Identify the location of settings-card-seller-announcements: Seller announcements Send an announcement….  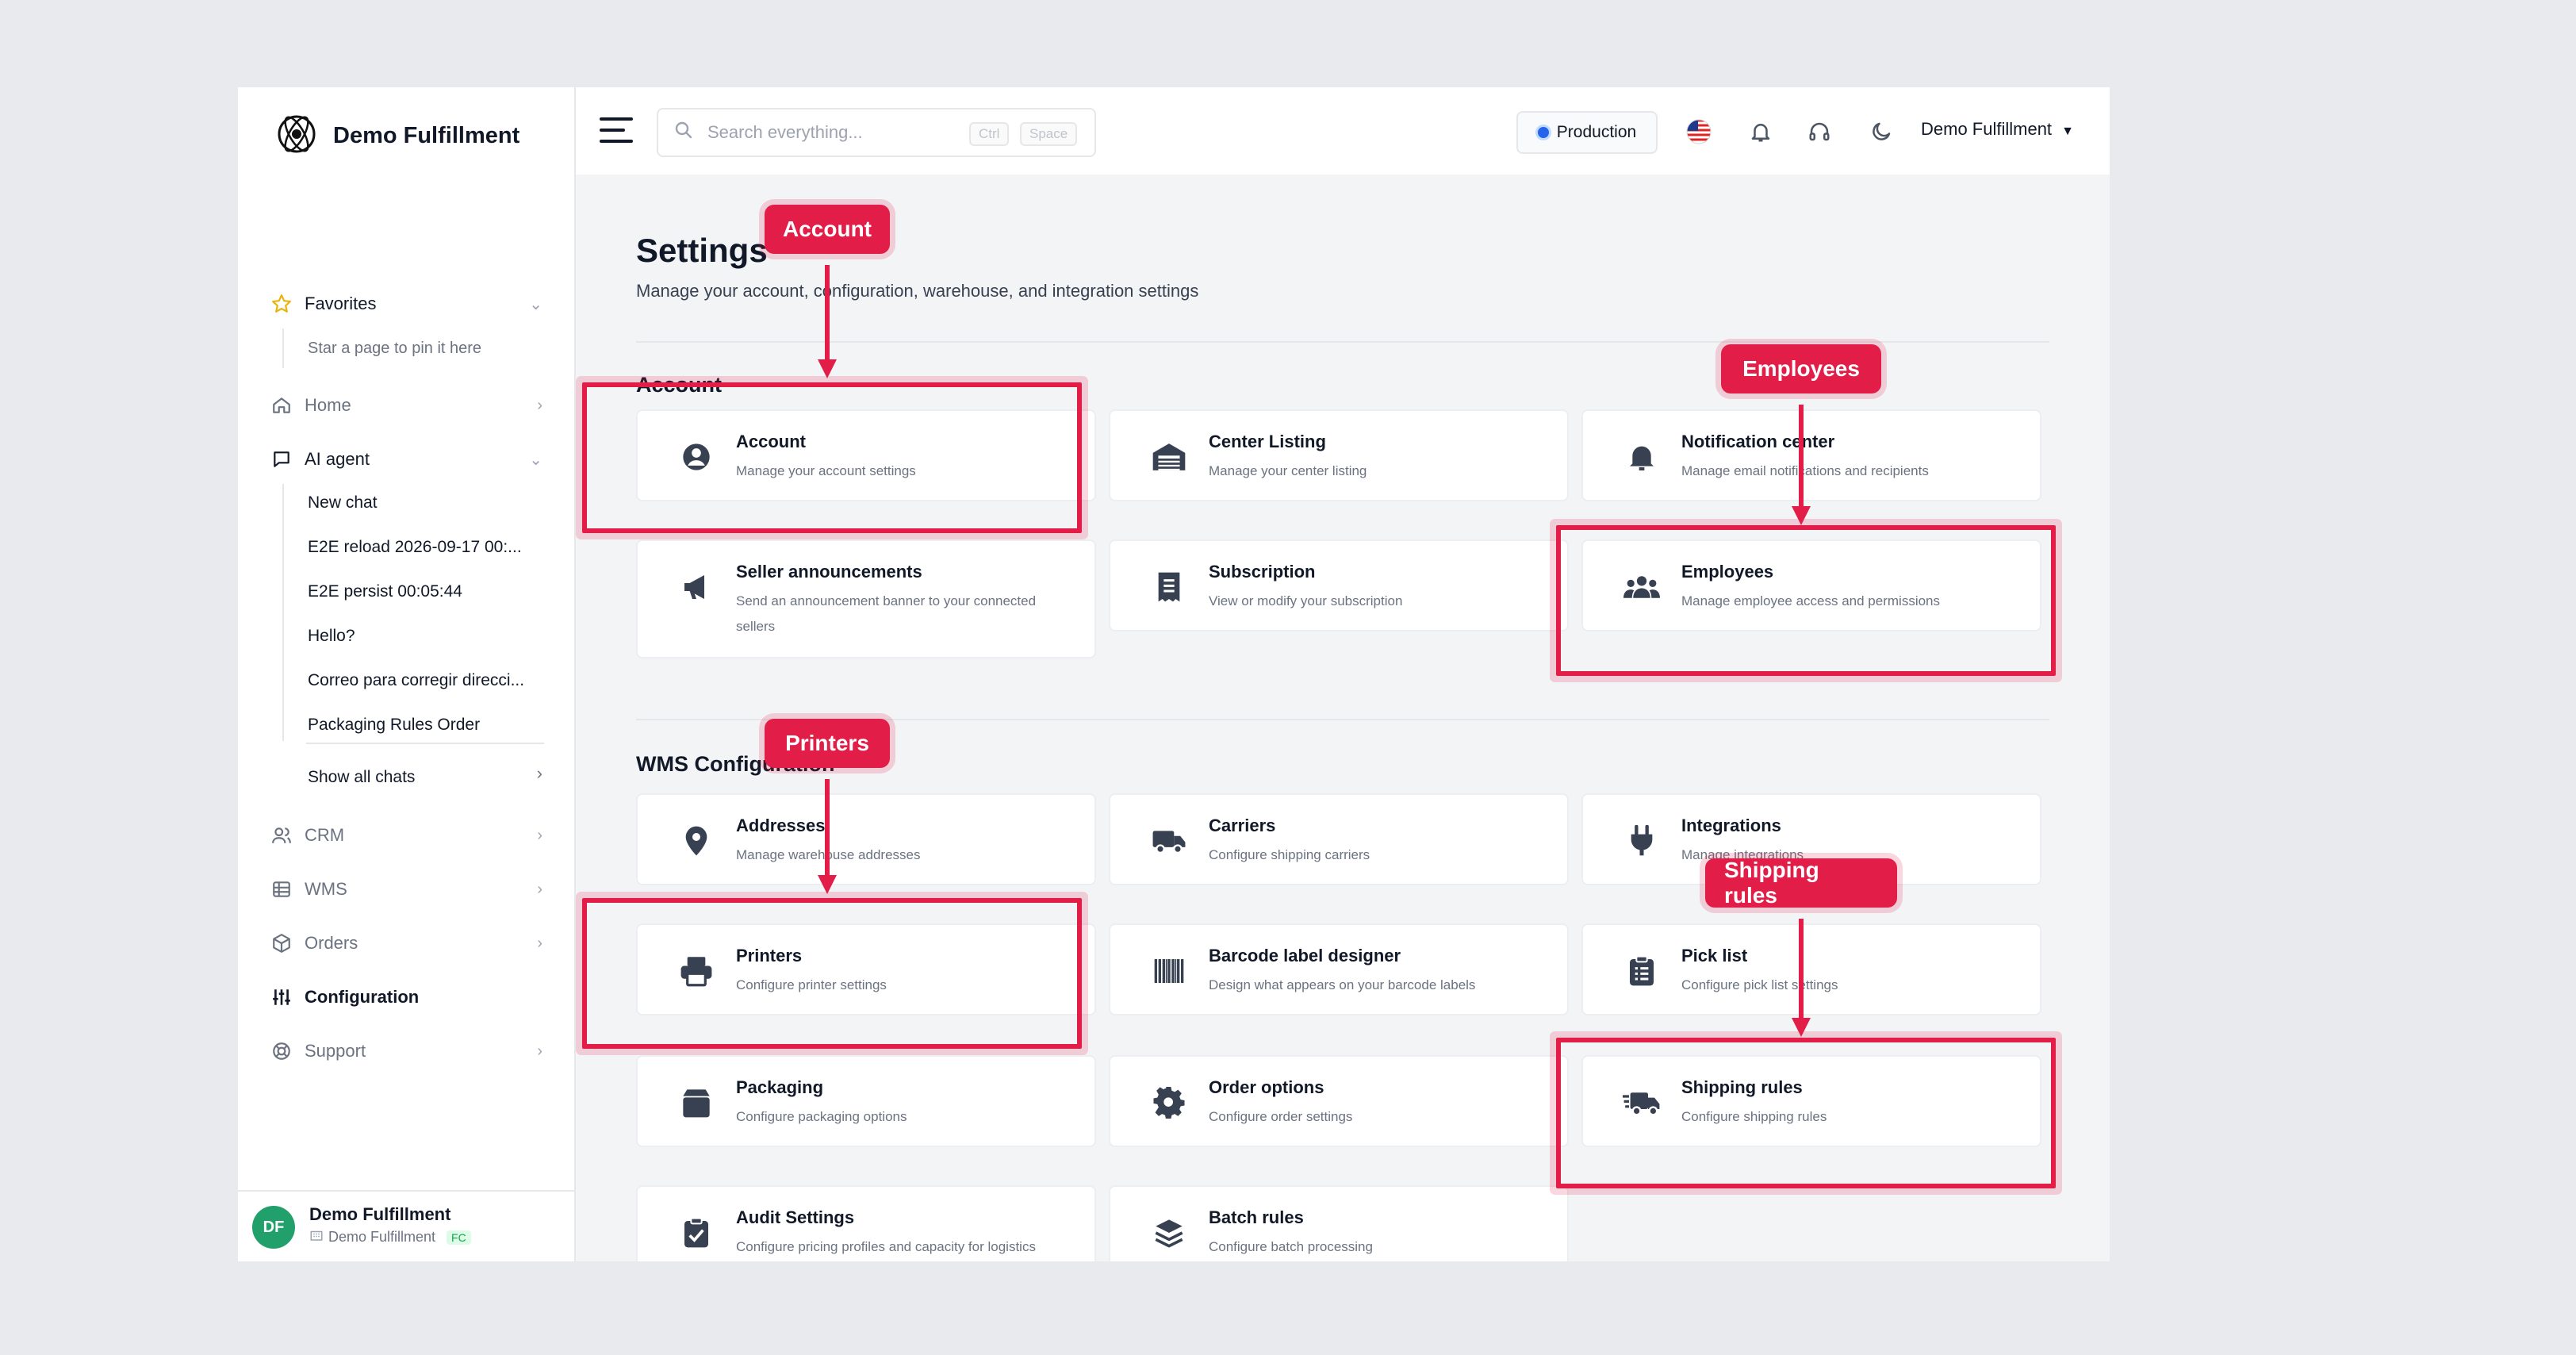
(866, 599).